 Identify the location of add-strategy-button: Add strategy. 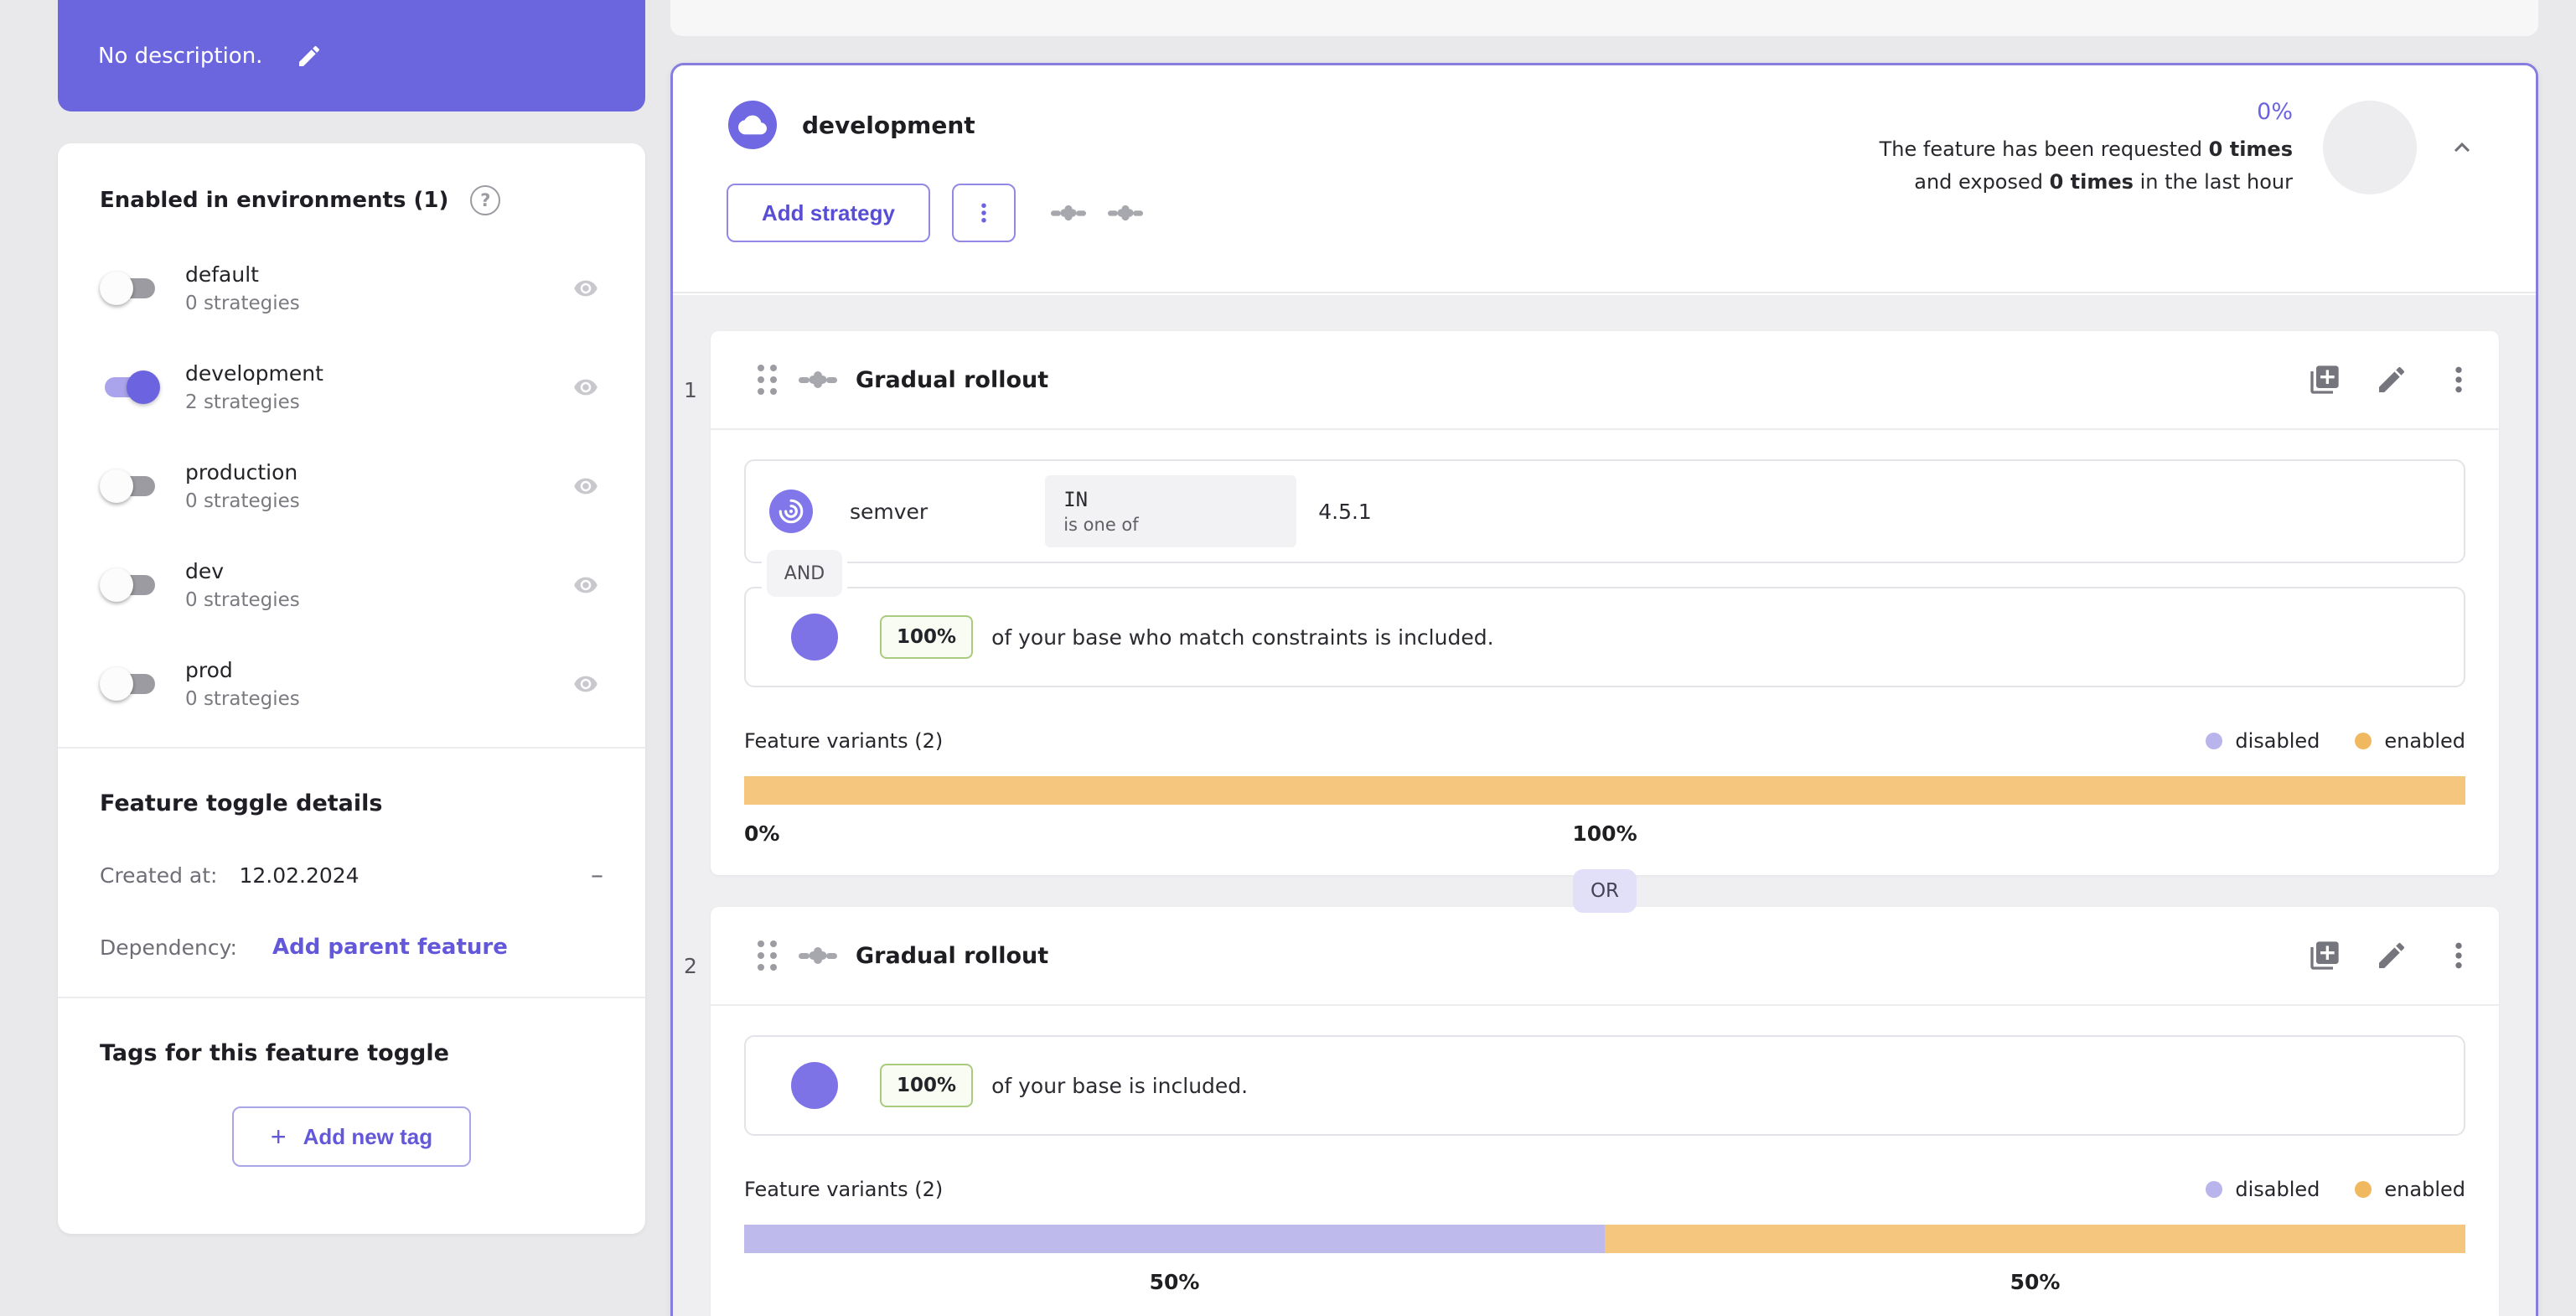
(828, 213).